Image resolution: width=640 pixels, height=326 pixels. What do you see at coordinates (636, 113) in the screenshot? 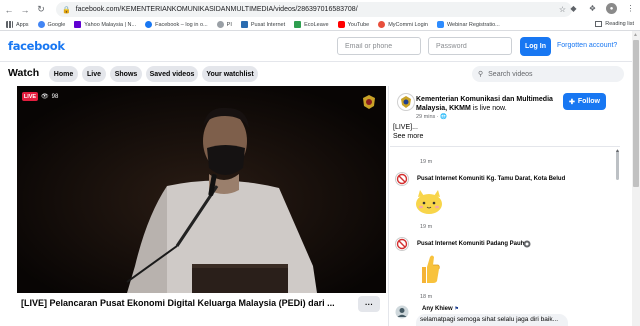
I see `page-scroll-thumb` at bounding box center [636, 113].